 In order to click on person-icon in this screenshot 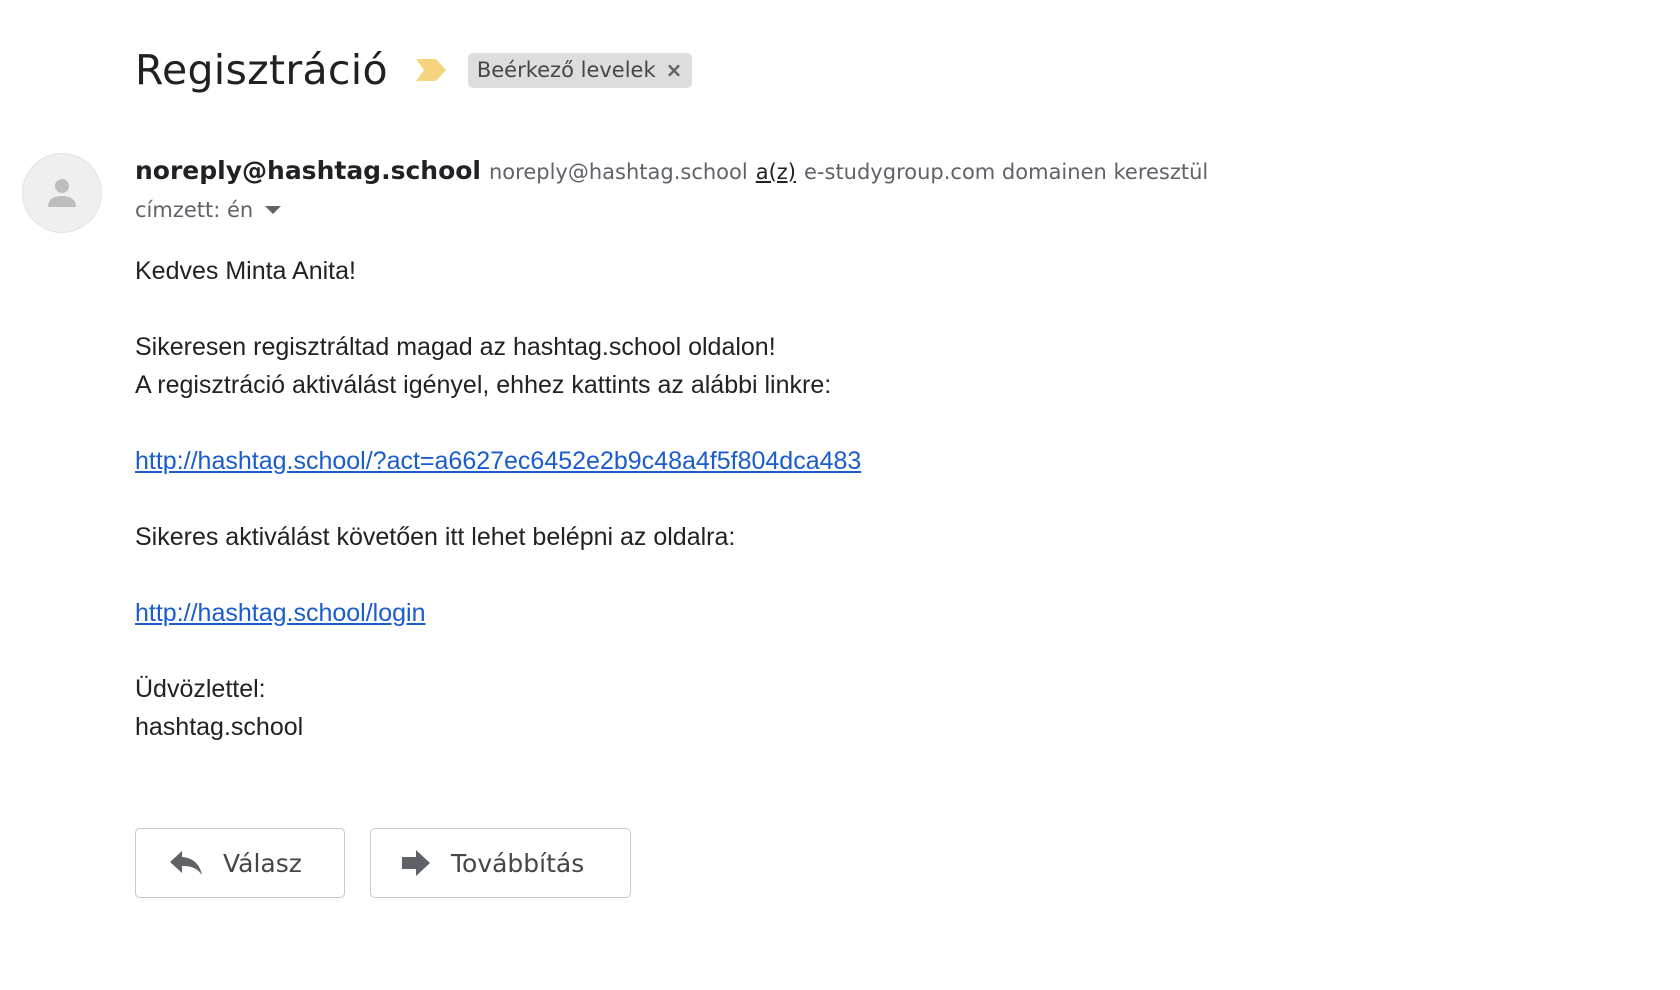, I will do `click(62, 193)`.